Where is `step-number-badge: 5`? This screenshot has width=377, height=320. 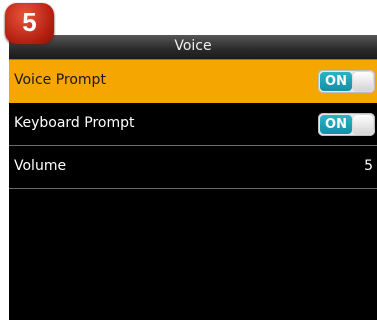
step-number-badge: 5 is located at coordinates (29, 23).